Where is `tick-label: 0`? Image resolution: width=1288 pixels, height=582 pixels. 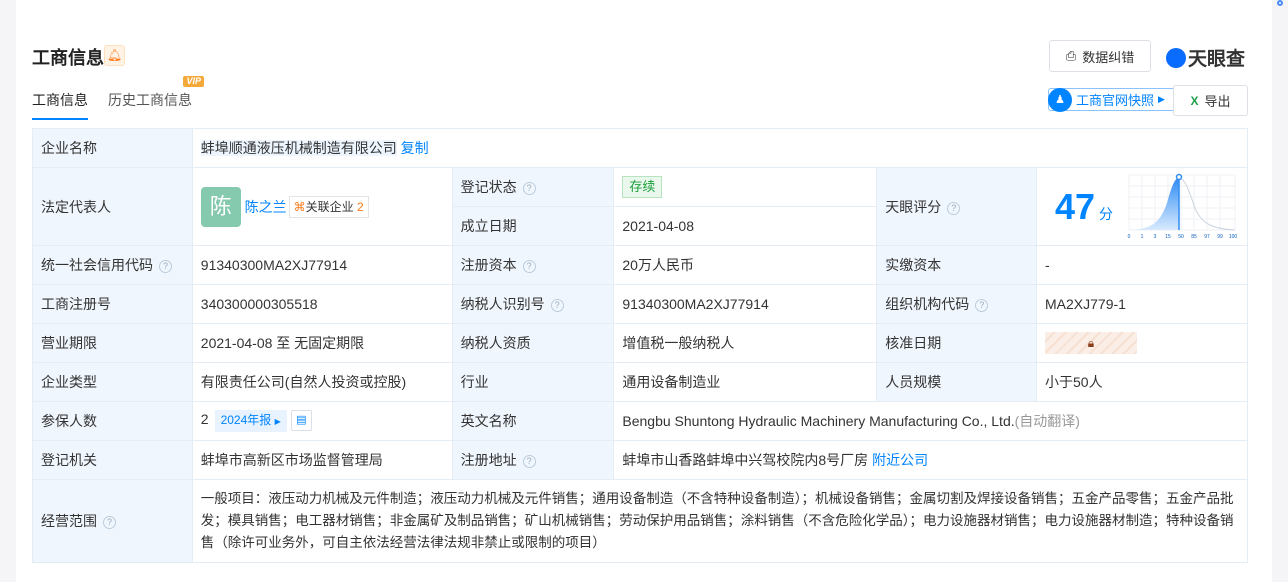 tick-label: 0 is located at coordinates (1129, 237).